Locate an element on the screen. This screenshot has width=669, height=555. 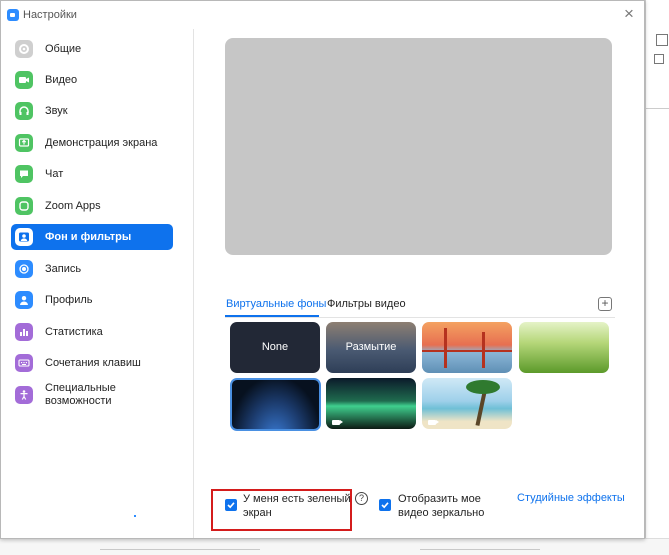
sidebar-item-statistics: Статистика is located at coordinates (92, 332).